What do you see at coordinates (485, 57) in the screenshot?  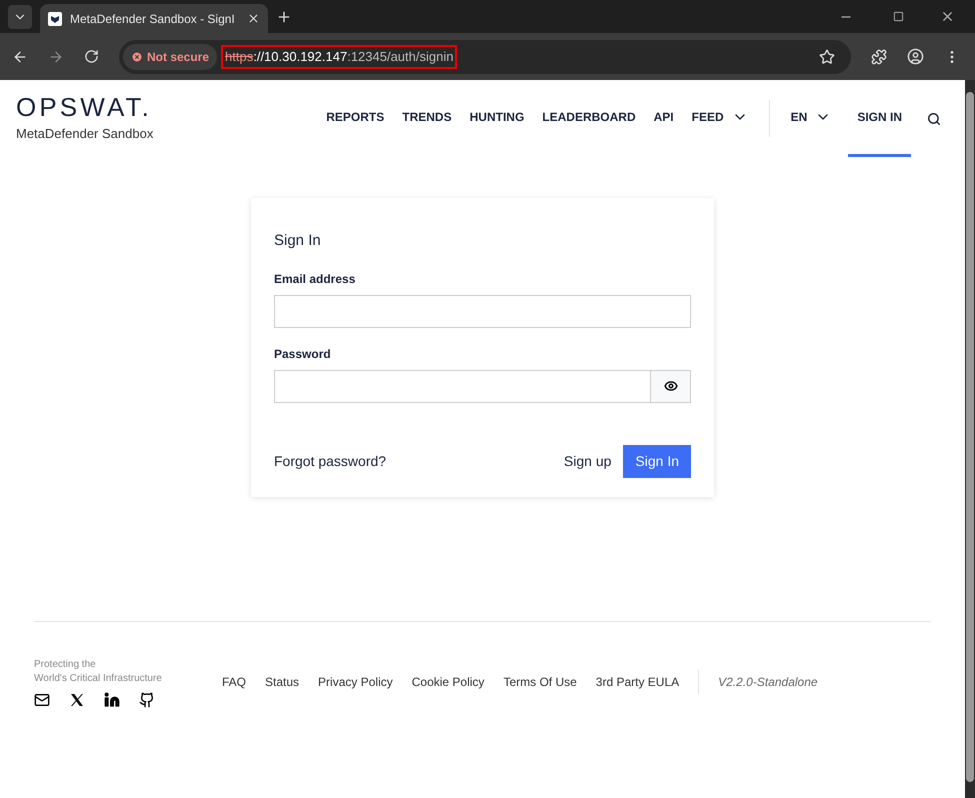 I see `address-bar: Not secure https://10.30.192.147:12345/auth/signin` at bounding box center [485, 57].